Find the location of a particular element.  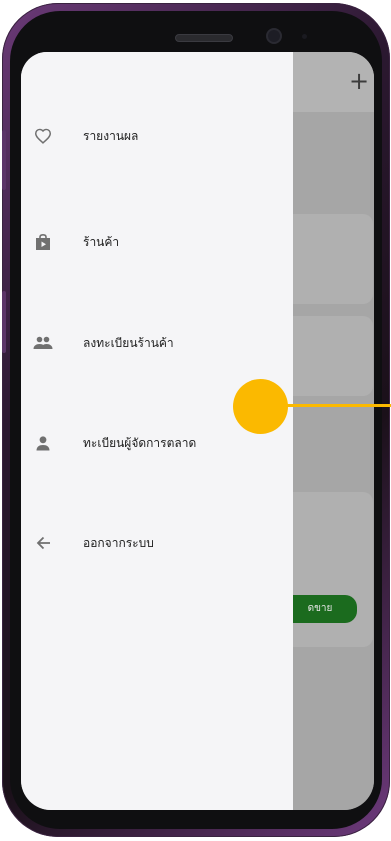

shop-bag-icon is located at coordinates (43, 242).